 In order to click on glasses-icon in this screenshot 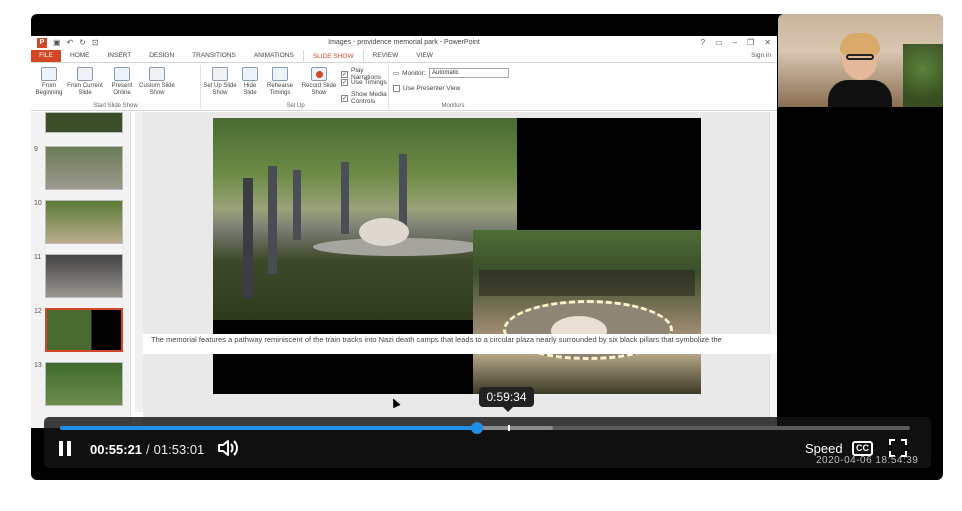, I will do `click(860, 57)`.